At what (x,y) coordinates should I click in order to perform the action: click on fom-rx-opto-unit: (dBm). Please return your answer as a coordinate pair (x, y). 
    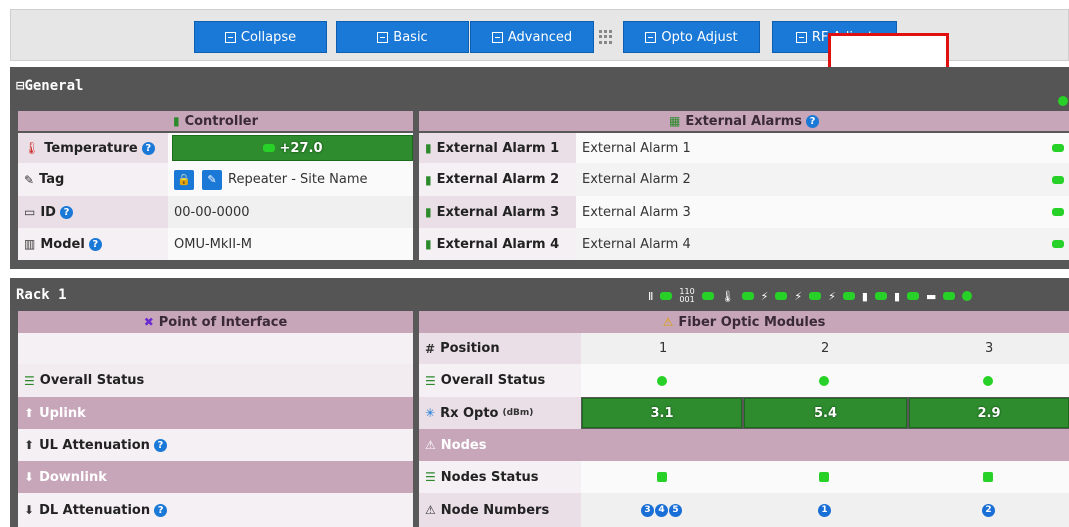
    Looking at the image, I should click on (518, 413).